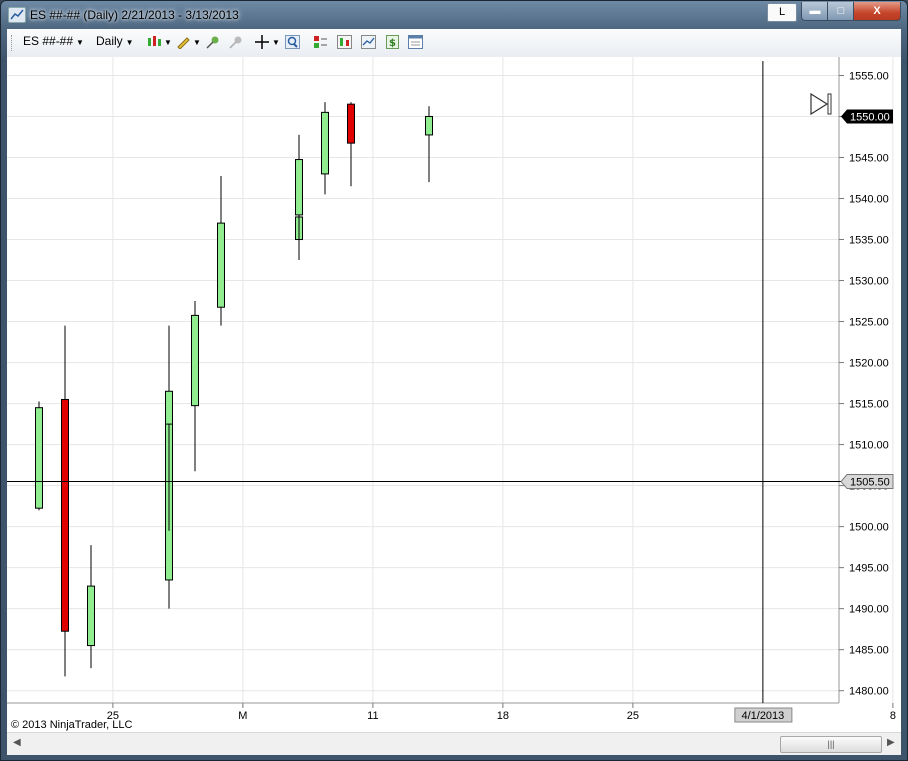 Image resolution: width=908 pixels, height=761 pixels. What do you see at coordinates (891, 742) in the screenshot?
I see `scroll-right-icon: ▶` at bounding box center [891, 742].